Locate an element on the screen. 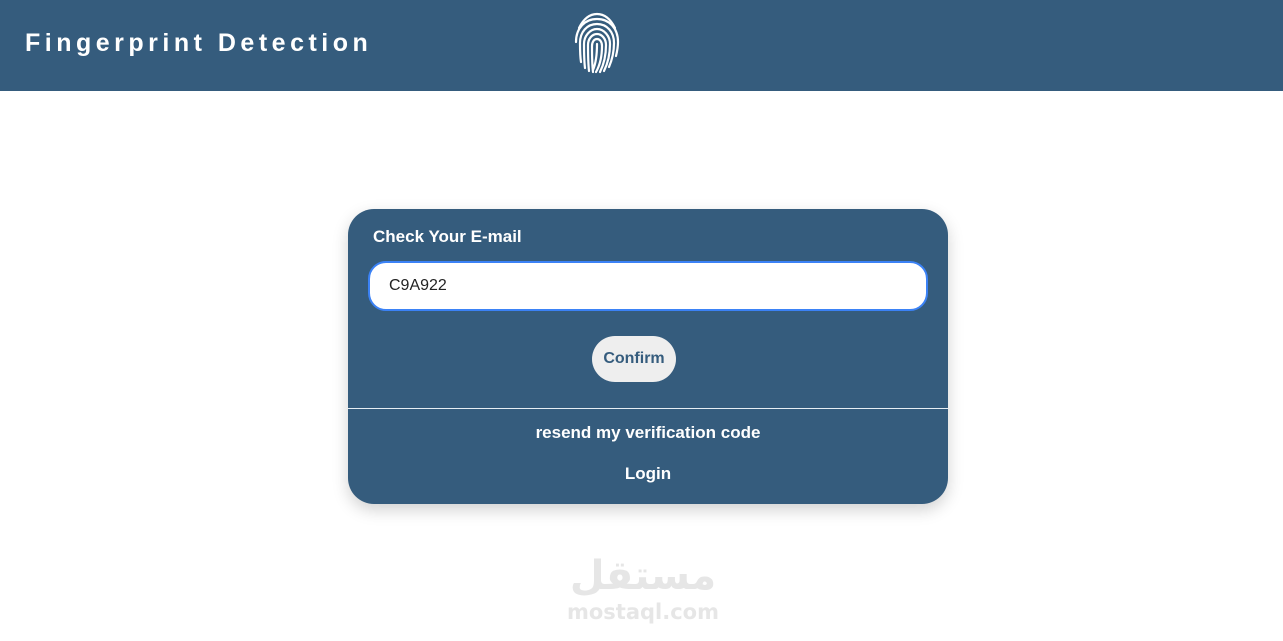 This screenshot has height=641, width=1283. card-title: Check Your E-mail is located at coordinates (447, 236).